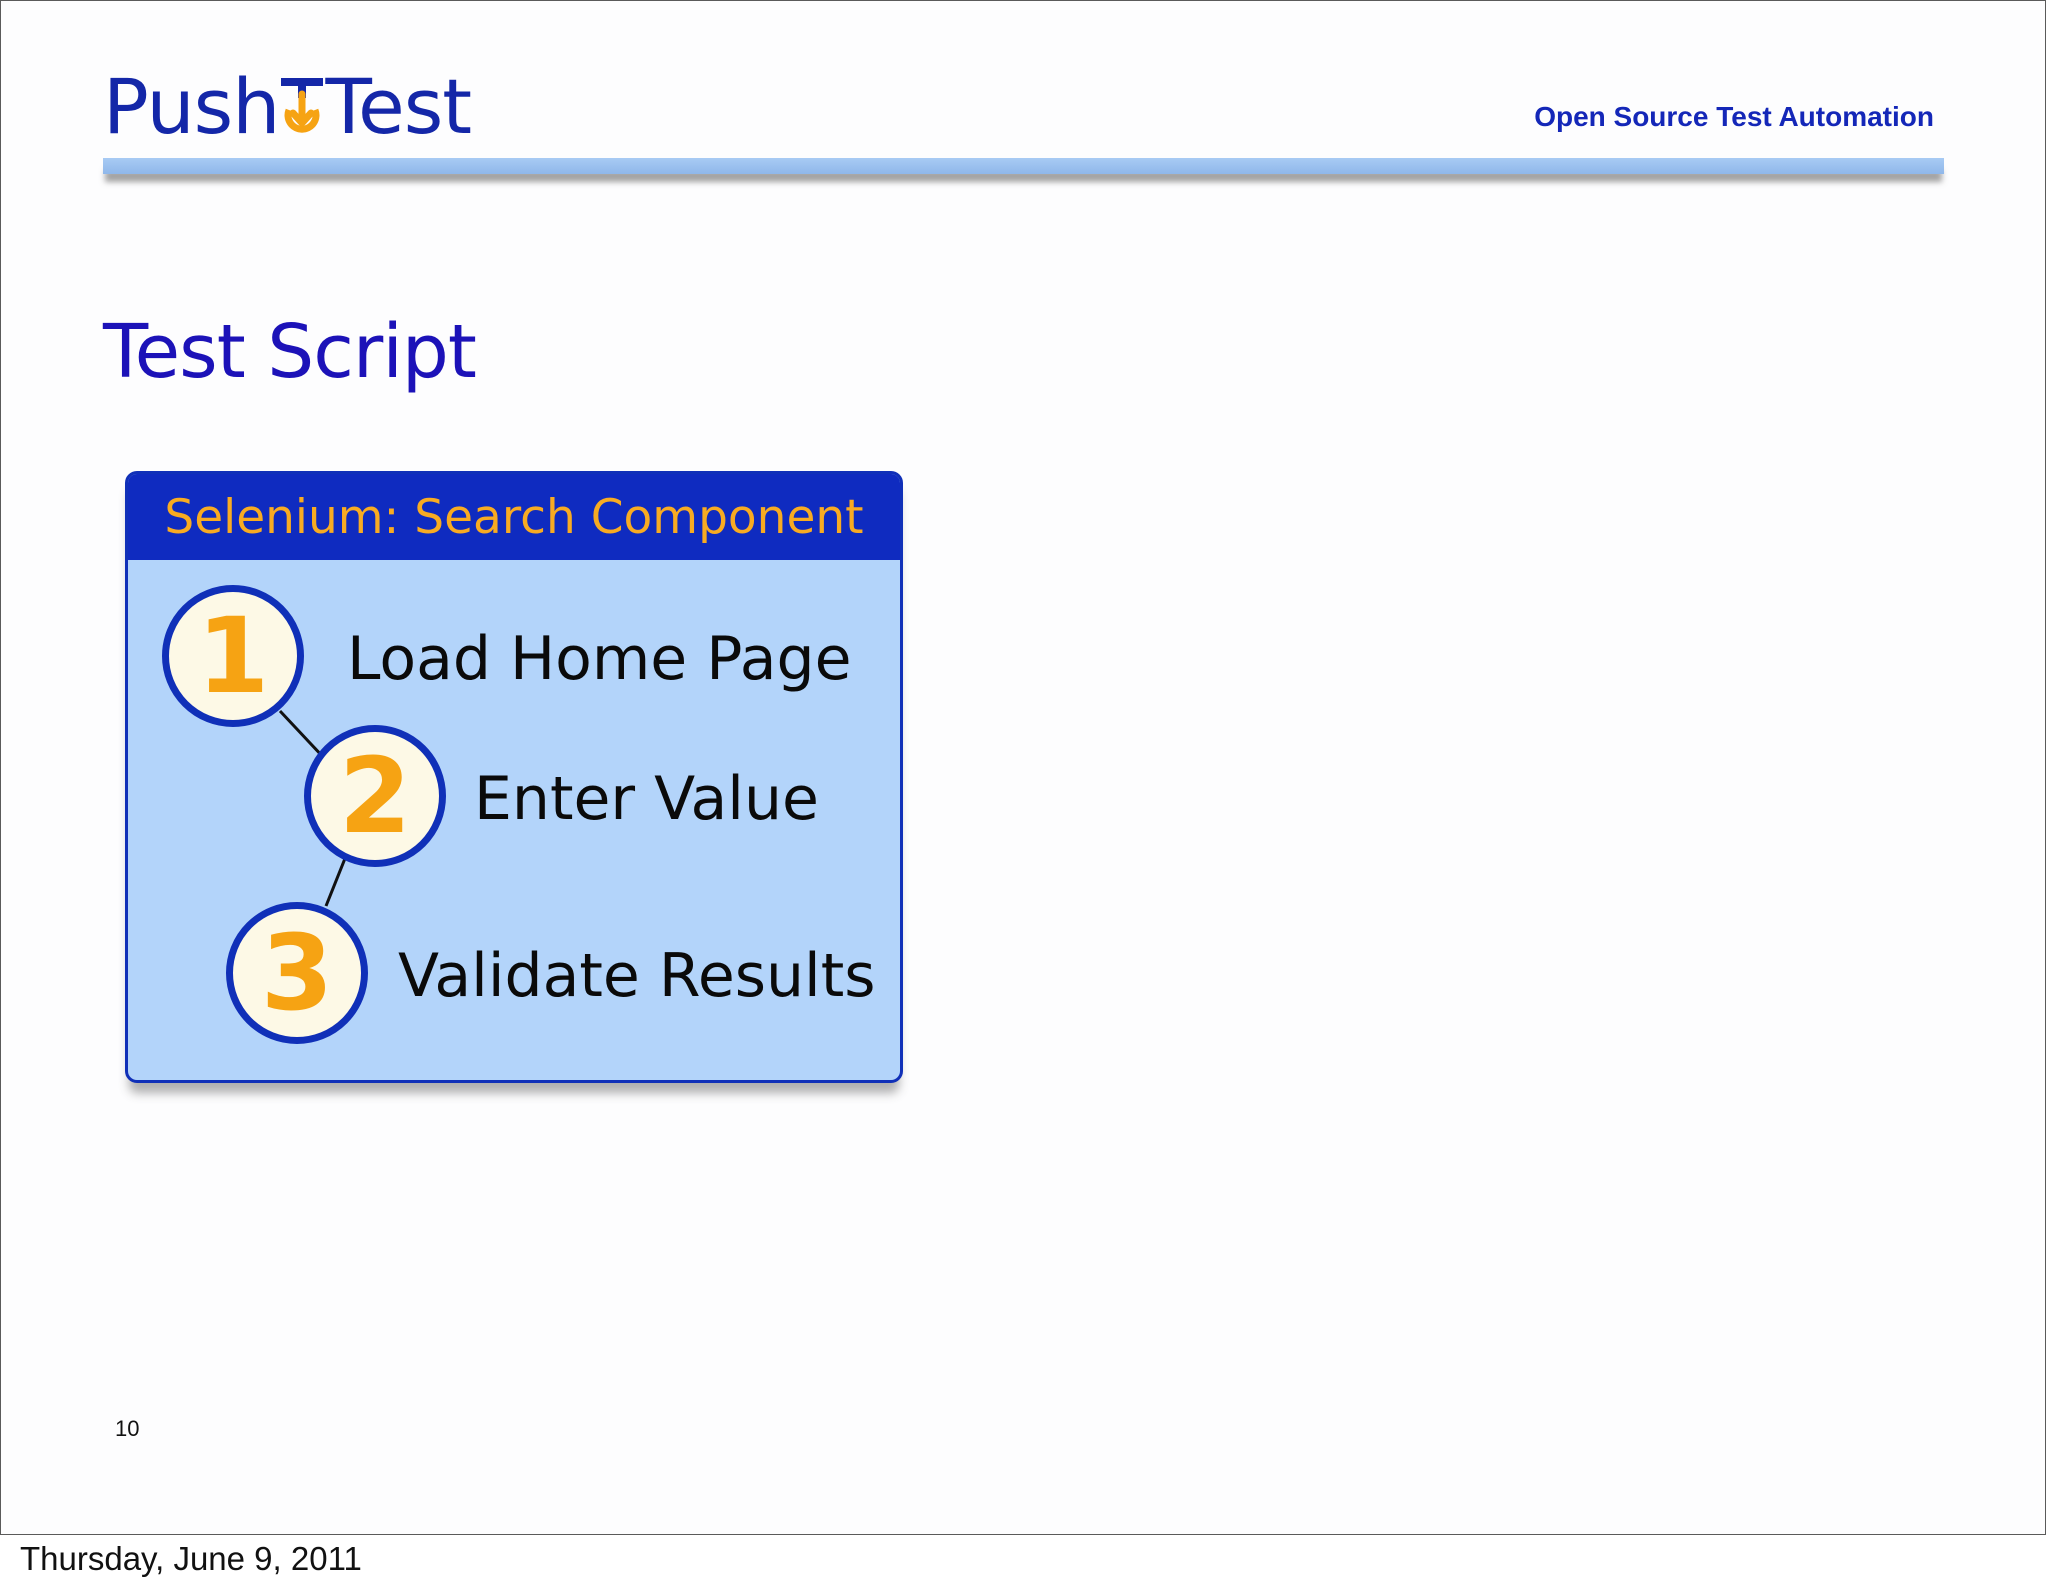 This screenshot has height=1593, width=2048. Describe the element at coordinates (302, 106) in the screenshot. I see `logo-to-icon` at that location.